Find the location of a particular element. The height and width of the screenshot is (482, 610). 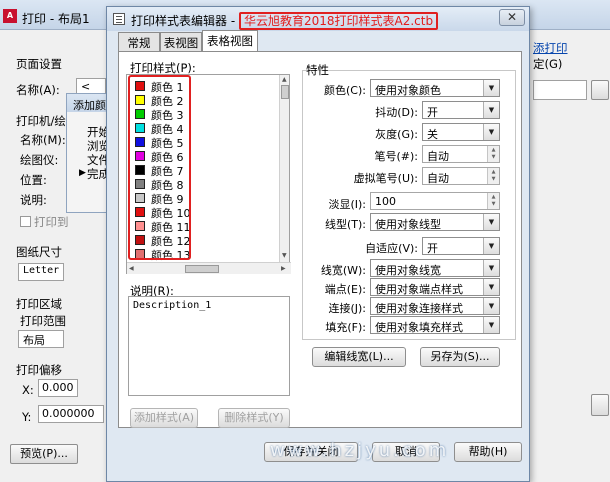

offset-y-label: Y: is located at coordinates (27, 417).